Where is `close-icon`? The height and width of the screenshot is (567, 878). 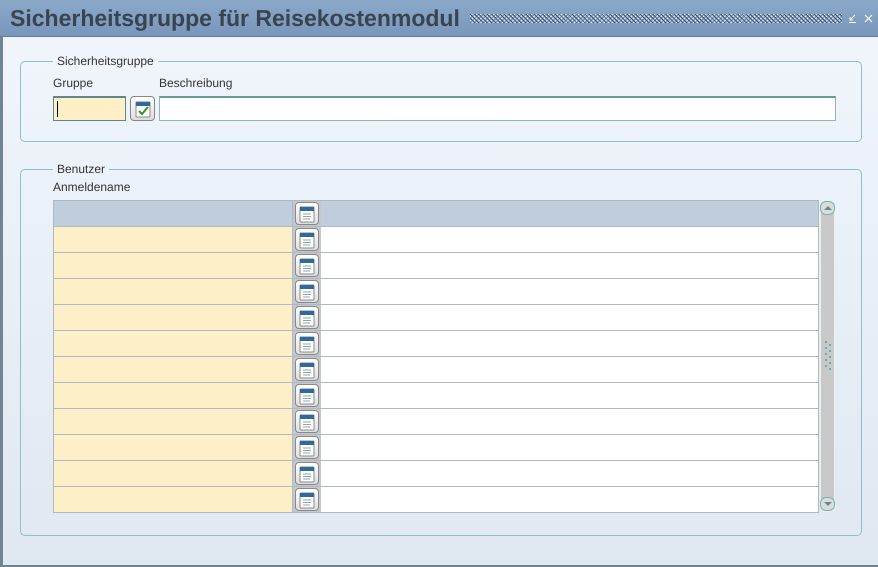
close-icon is located at coordinates (868, 18).